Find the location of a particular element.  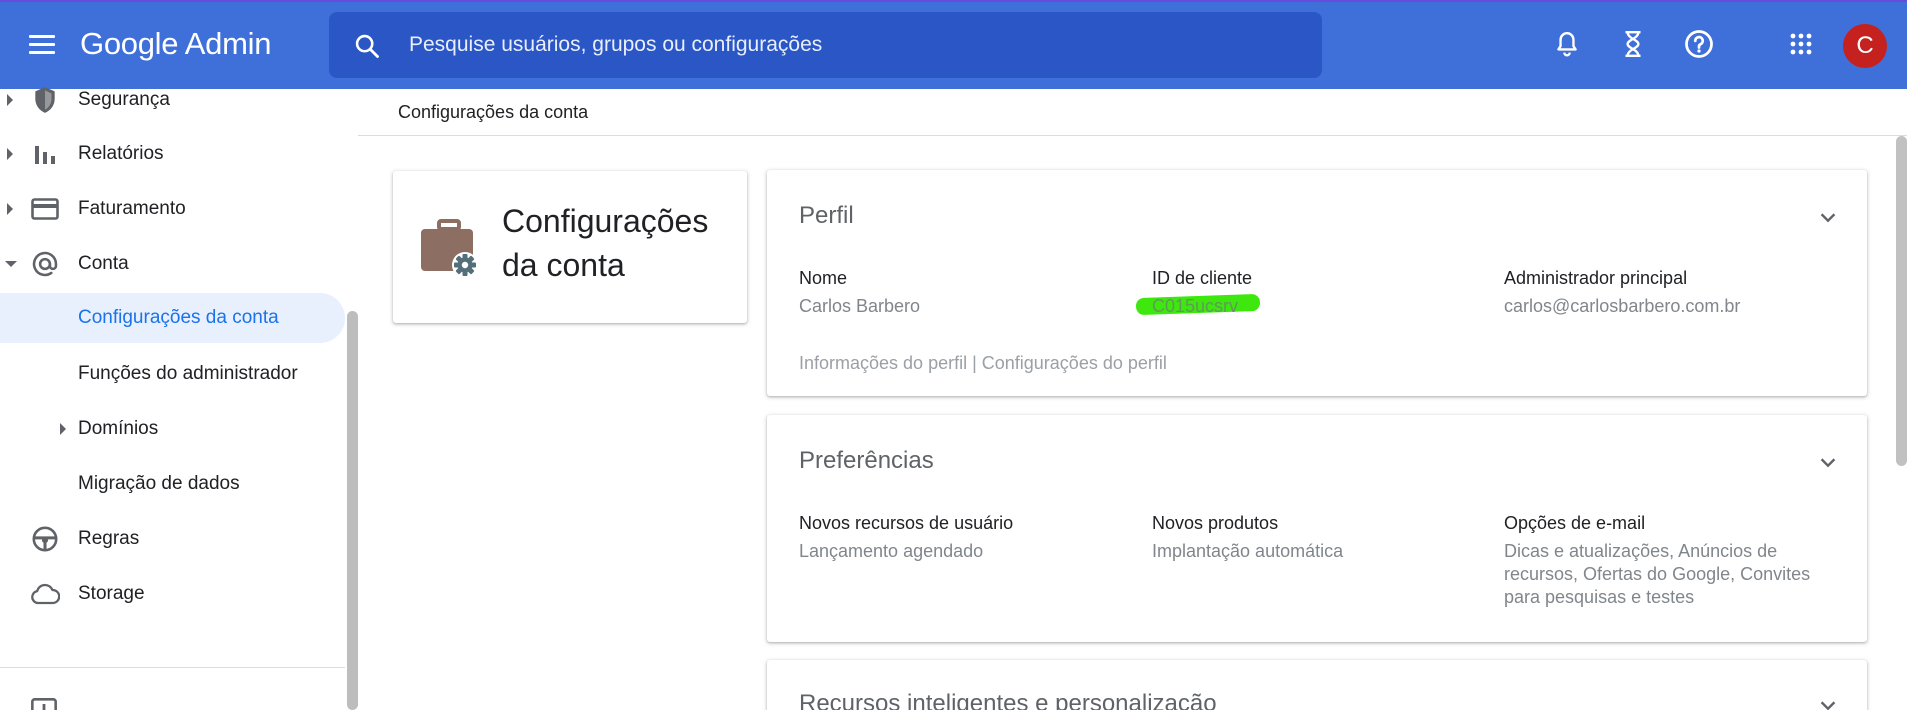

bell-icon is located at coordinates (1567, 44).